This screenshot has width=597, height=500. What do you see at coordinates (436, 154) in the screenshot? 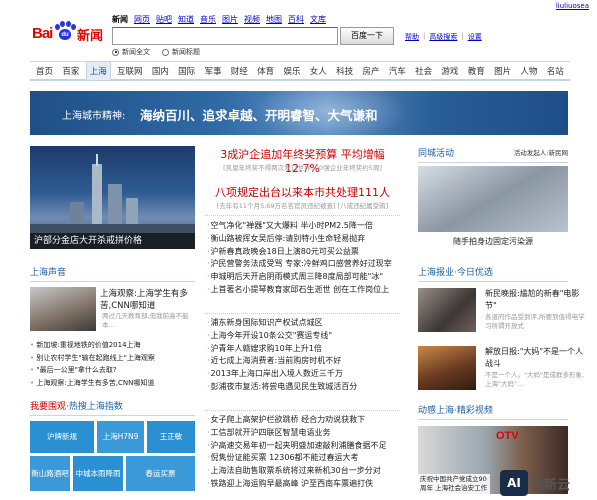
I see `same-city-title: 同城活动` at bounding box center [436, 154].